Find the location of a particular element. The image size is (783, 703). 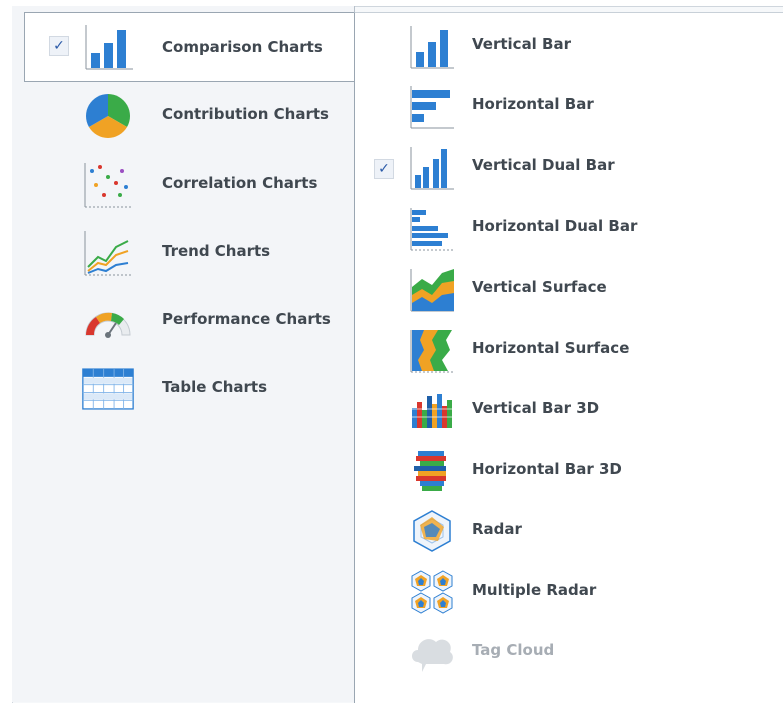

multiple-radar-icon is located at coordinates (432, 592).